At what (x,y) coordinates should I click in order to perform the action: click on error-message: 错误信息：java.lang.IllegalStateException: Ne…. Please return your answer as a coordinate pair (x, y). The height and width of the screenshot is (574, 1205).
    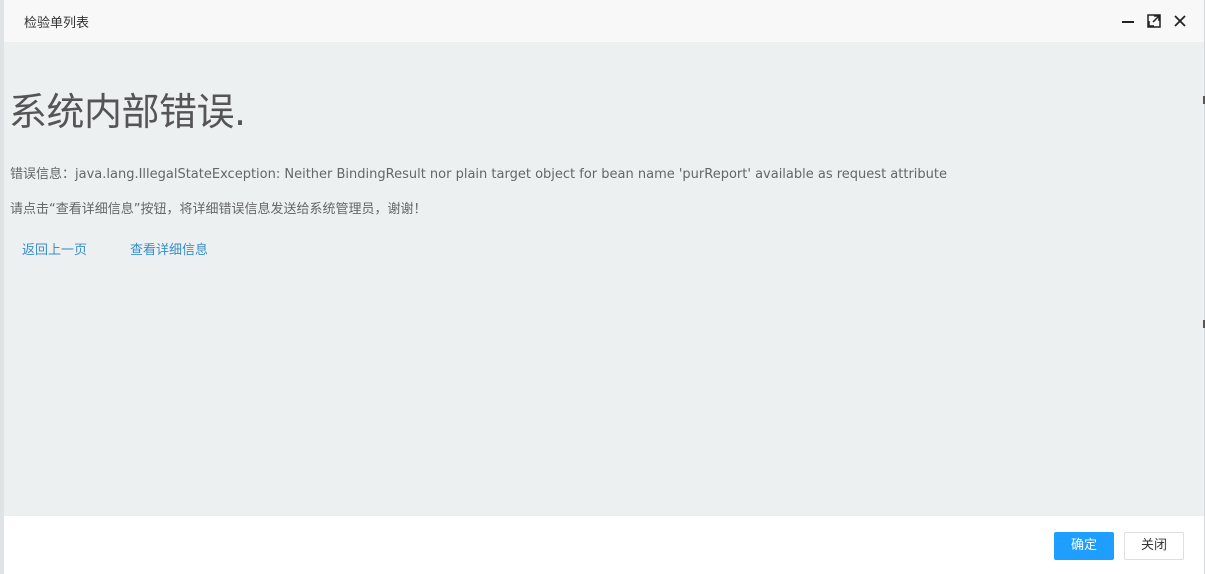
    Looking at the image, I should click on (479, 174).